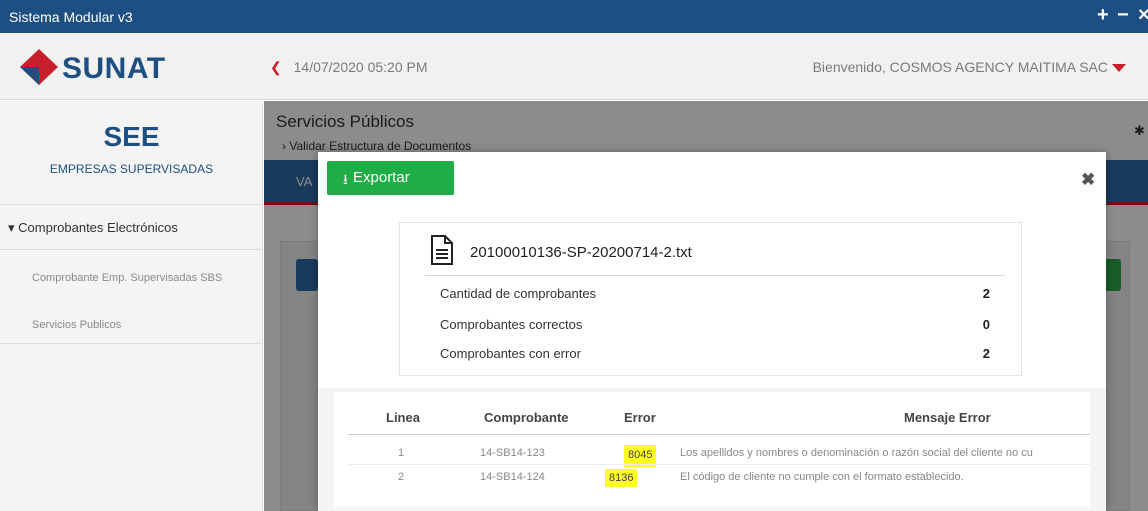 The width and height of the screenshot is (1148, 511). What do you see at coordinates (403, 417) in the screenshot?
I see `column-header-linea: Linea` at bounding box center [403, 417].